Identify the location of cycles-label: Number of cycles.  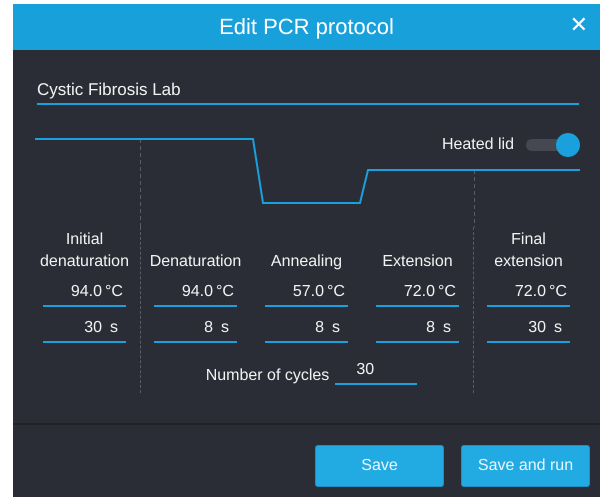
(268, 376).